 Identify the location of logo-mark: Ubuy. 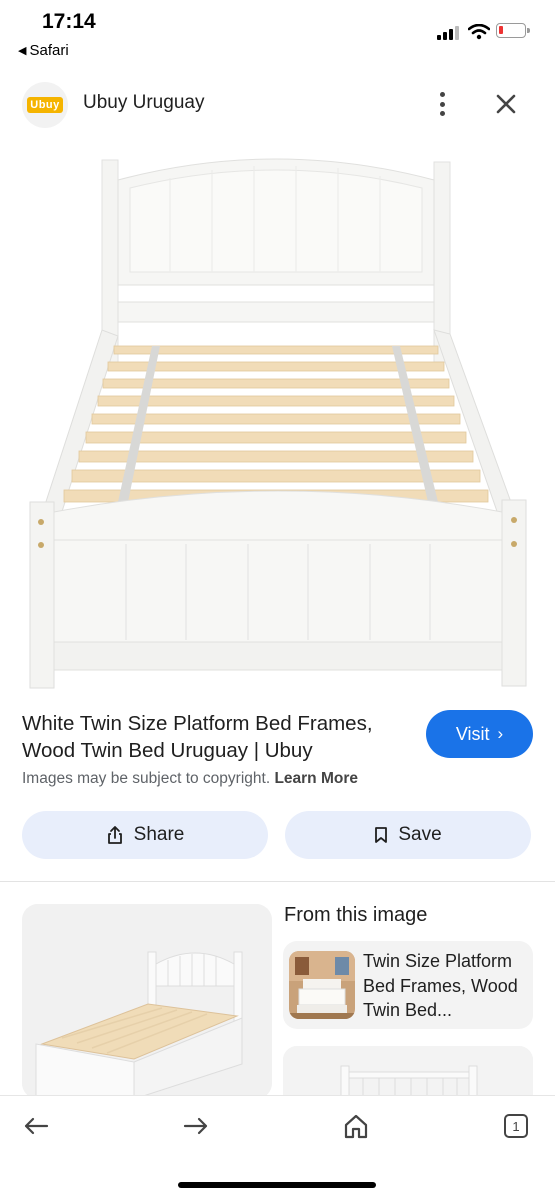
(45, 105).